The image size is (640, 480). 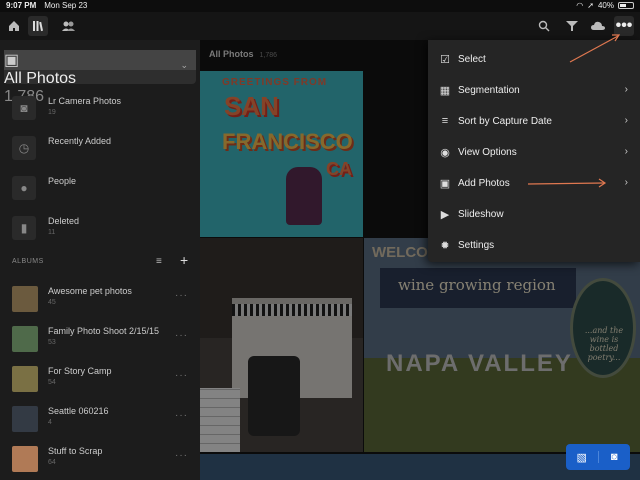 What do you see at coordinates (100, 340) in the screenshot?
I see `album-item: Family Photo Shoot 2/15/15 53 ···` at bounding box center [100, 340].